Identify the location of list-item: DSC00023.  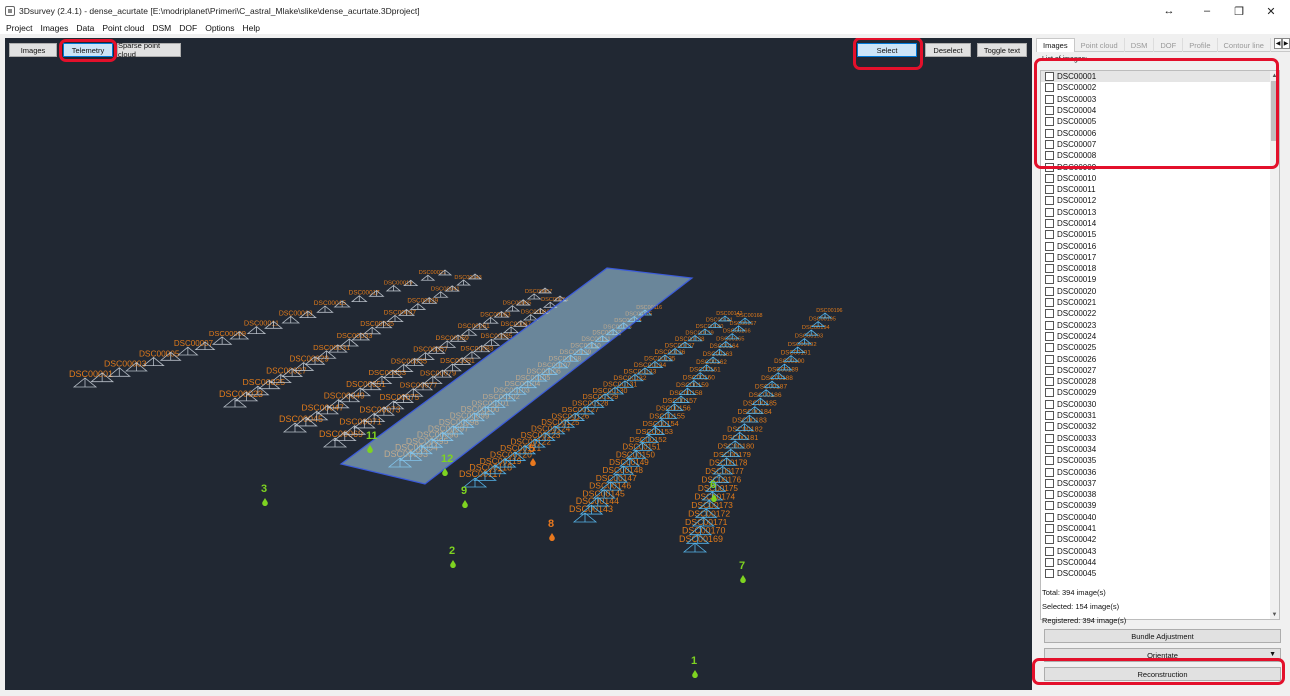
(1160, 325).